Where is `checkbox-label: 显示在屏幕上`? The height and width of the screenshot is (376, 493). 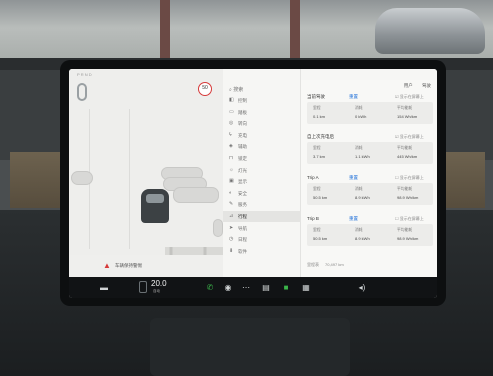 checkbox-label: 显示在屏幕上 is located at coordinates (411, 136).